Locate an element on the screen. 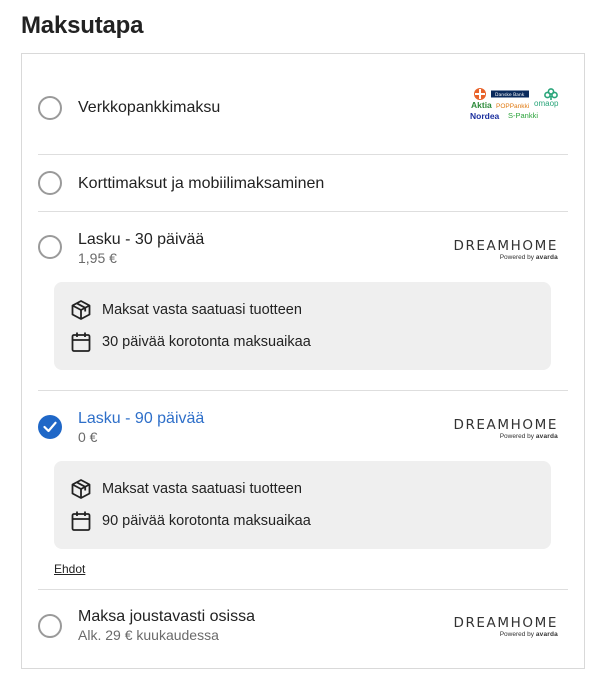  aktia-text: Aktia is located at coordinates (481, 105).